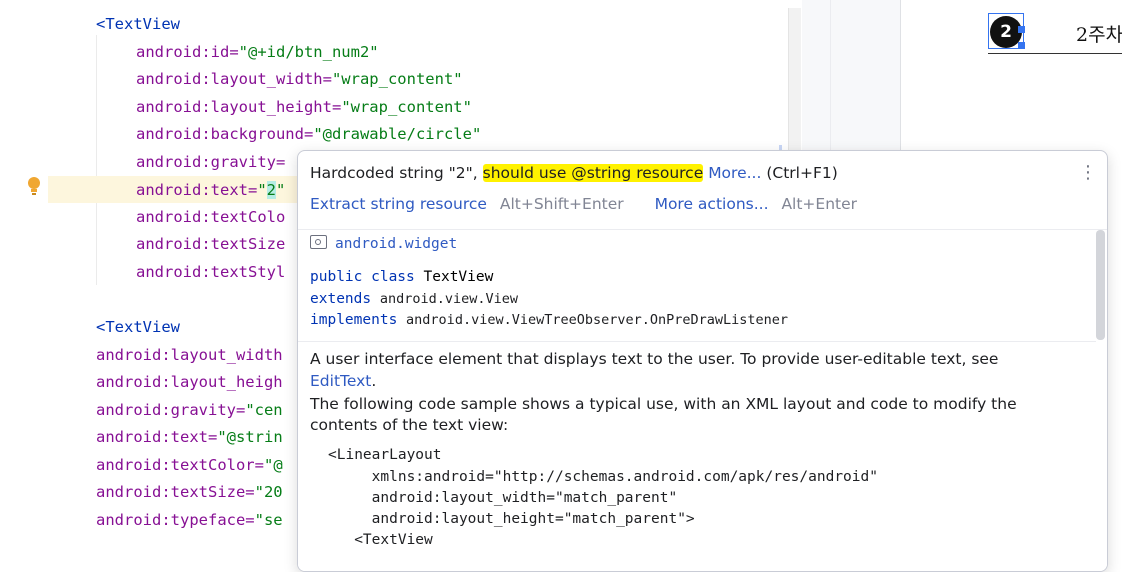 The height and width of the screenshot is (572, 1122). I want to click on code-line: android:textSize="20, so click(189, 492).